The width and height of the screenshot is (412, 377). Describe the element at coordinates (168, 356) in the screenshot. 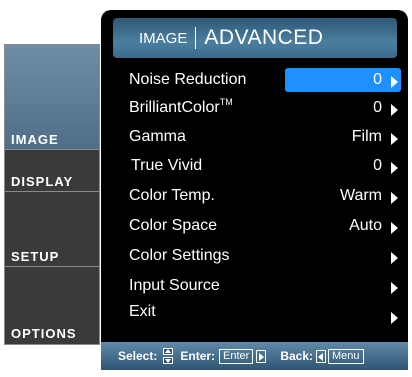

I see `up-down-keys-icon` at that location.